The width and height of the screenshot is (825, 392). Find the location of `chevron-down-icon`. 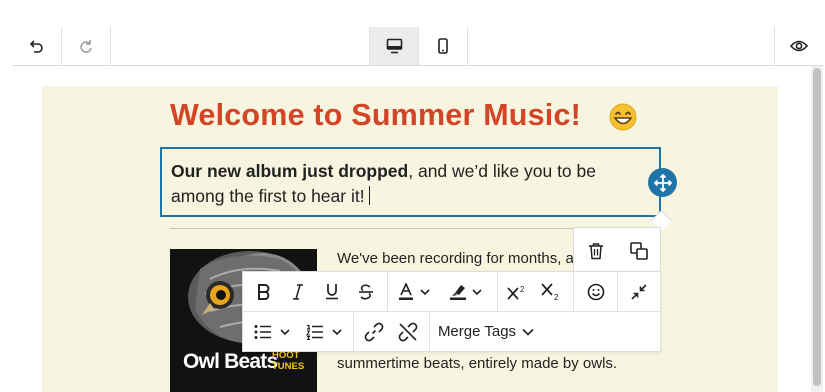

chevron-down-icon is located at coordinates (528, 332).